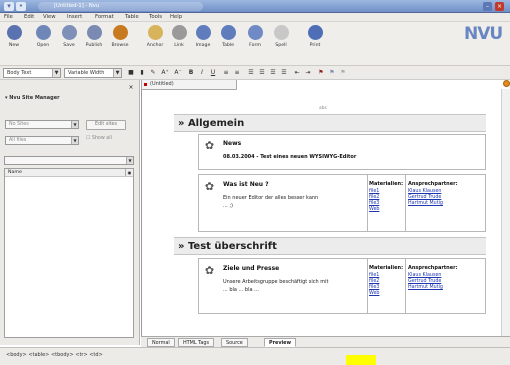 The width and height of the screenshot is (510, 365). I want to click on minimize-button: –, so click(487, 6).